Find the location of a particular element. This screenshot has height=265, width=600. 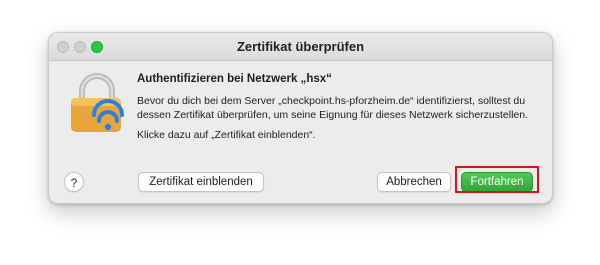

show-certificate-button: Zertifikat einblenden is located at coordinates (201, 182).